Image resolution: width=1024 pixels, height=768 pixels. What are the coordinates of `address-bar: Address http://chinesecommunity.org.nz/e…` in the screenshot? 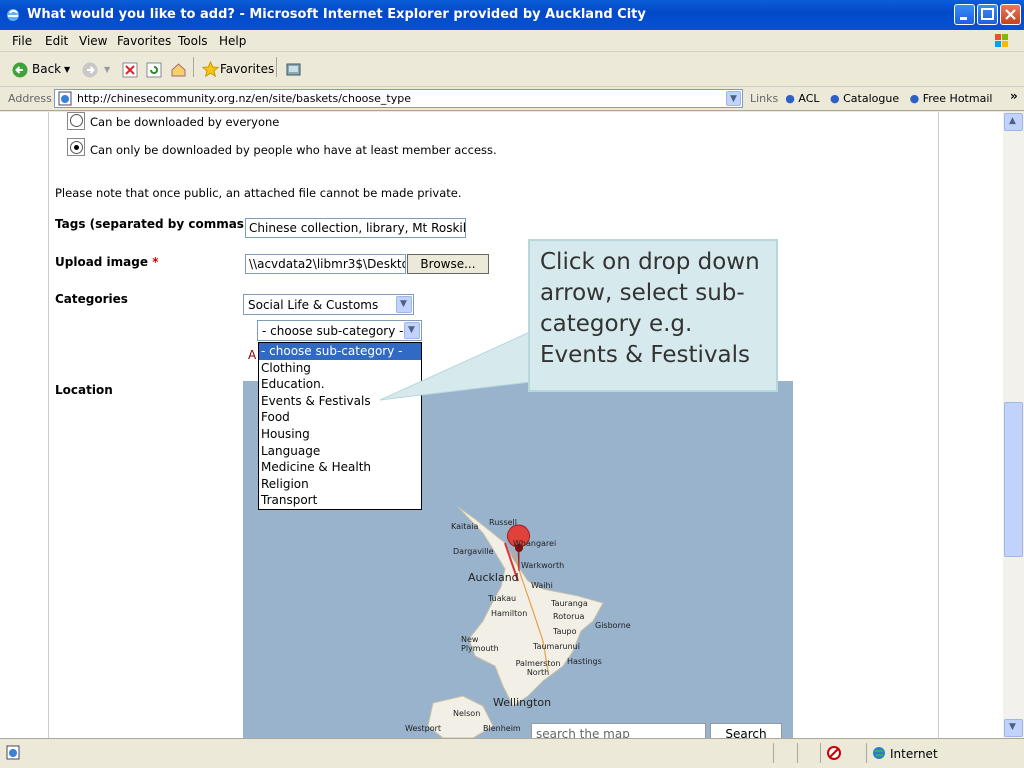 It's located at (512, 99).